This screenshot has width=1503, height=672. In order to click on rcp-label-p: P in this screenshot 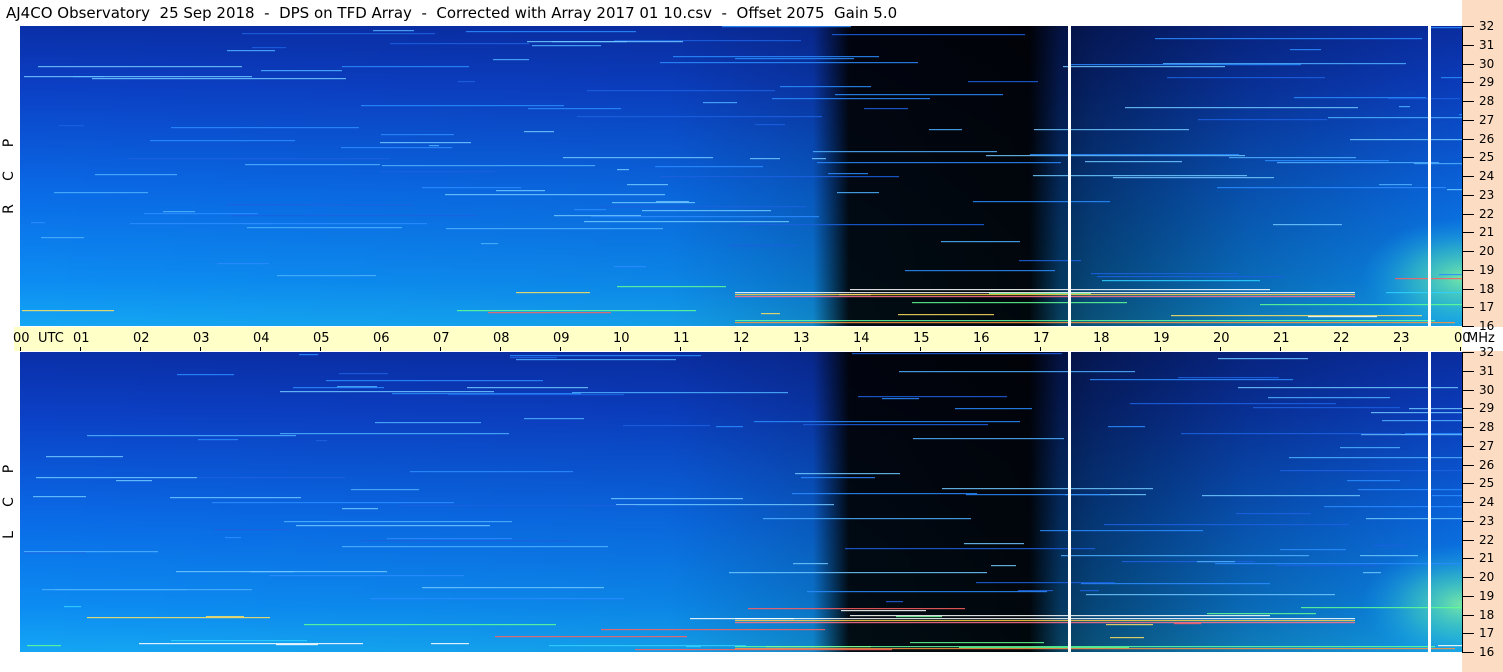, I will do `click(8, 143)`.